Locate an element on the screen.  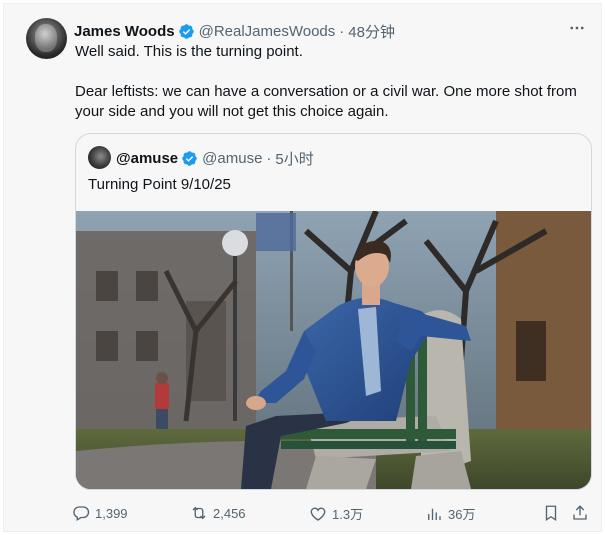
post-header: James Woods @RealJamesWoods · 48分钟 is located at coordinates (234, 31).